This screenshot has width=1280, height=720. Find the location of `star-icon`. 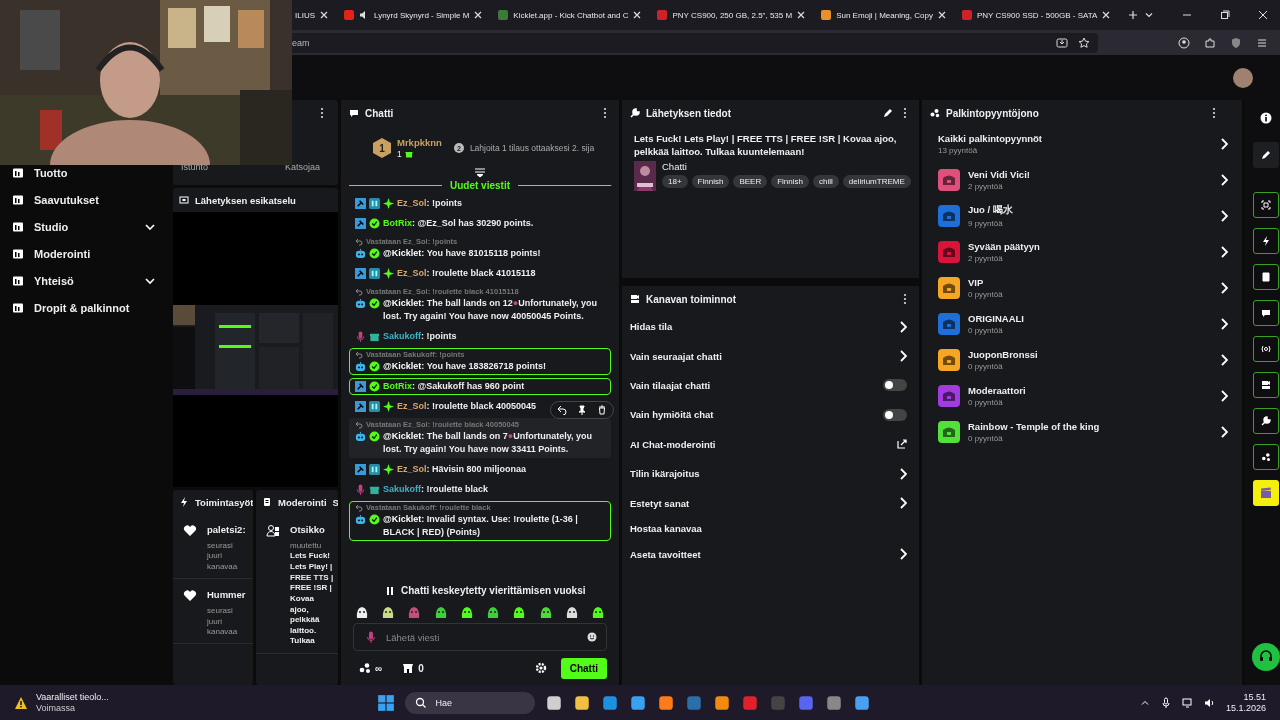

star-icon is located at coordinates (1084, 42).